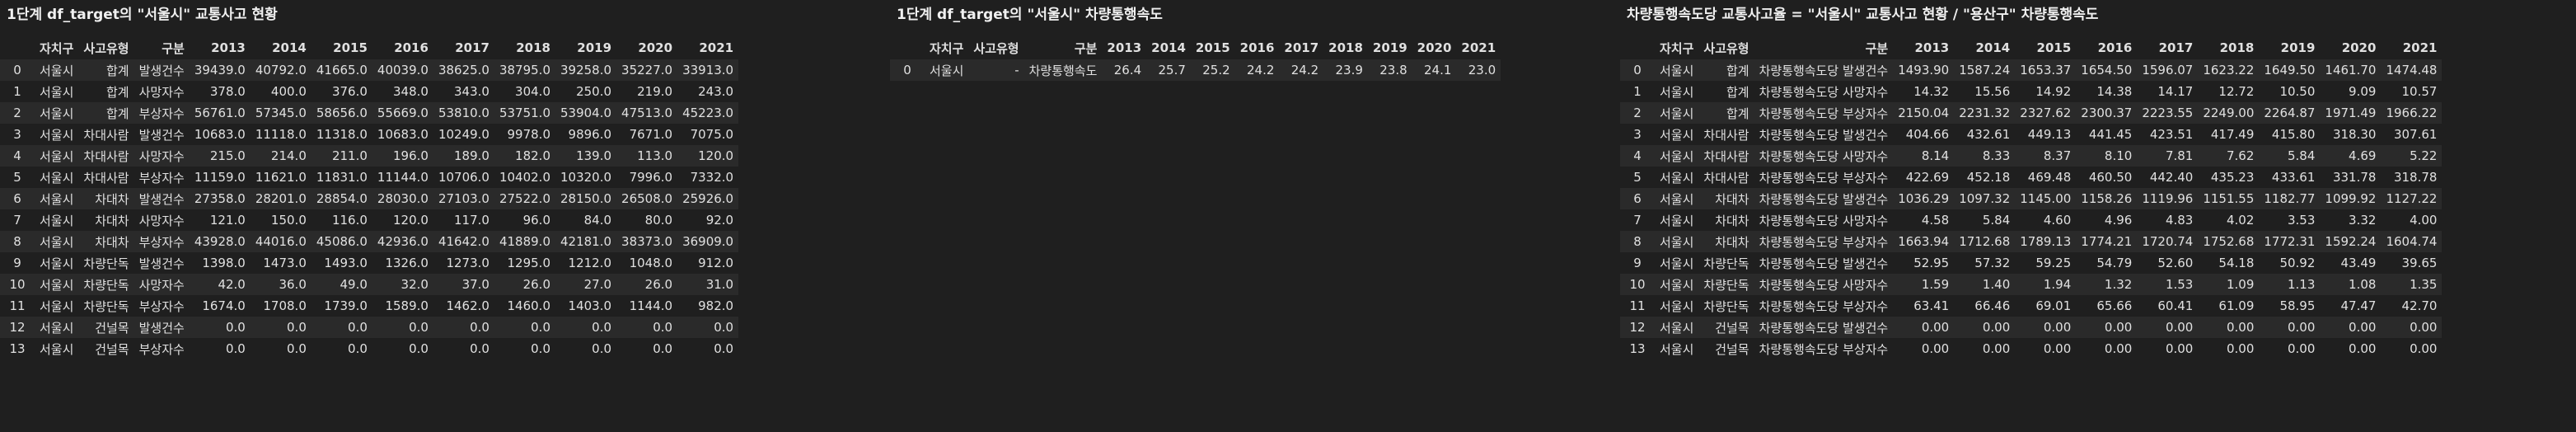 This screenshot has width=2576, height=432. I want to click on table-cell: 1663.94, so click(1924, 241).